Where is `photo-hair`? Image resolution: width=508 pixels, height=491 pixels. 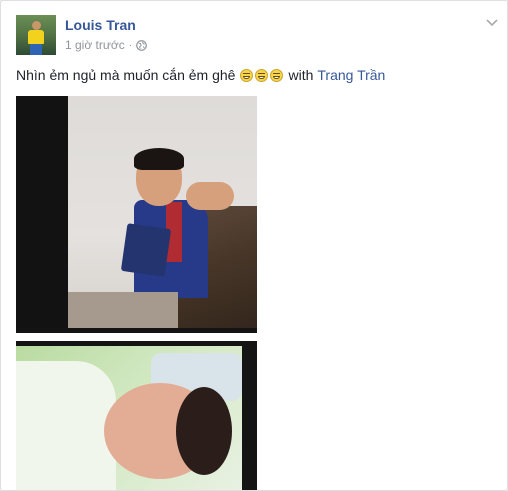 photo-hair is located at coordinates (159, 159).